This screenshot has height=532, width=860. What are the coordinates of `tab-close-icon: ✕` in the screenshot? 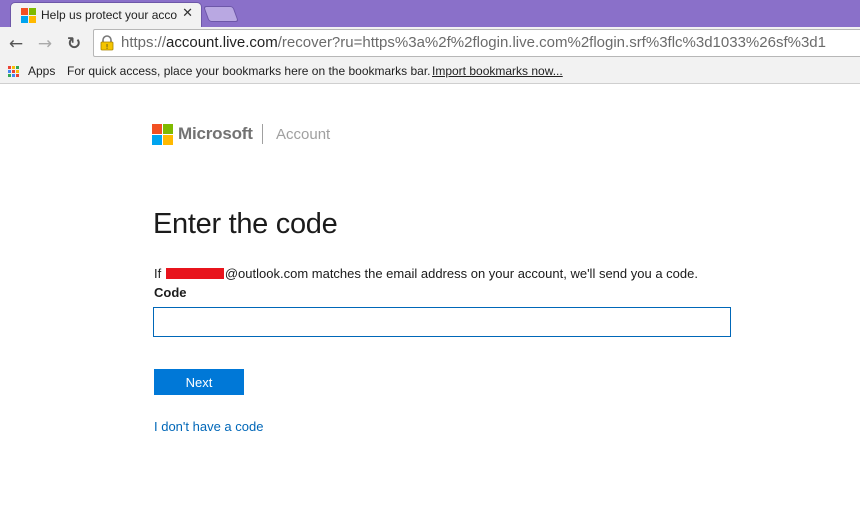 It's located at (187, 13).